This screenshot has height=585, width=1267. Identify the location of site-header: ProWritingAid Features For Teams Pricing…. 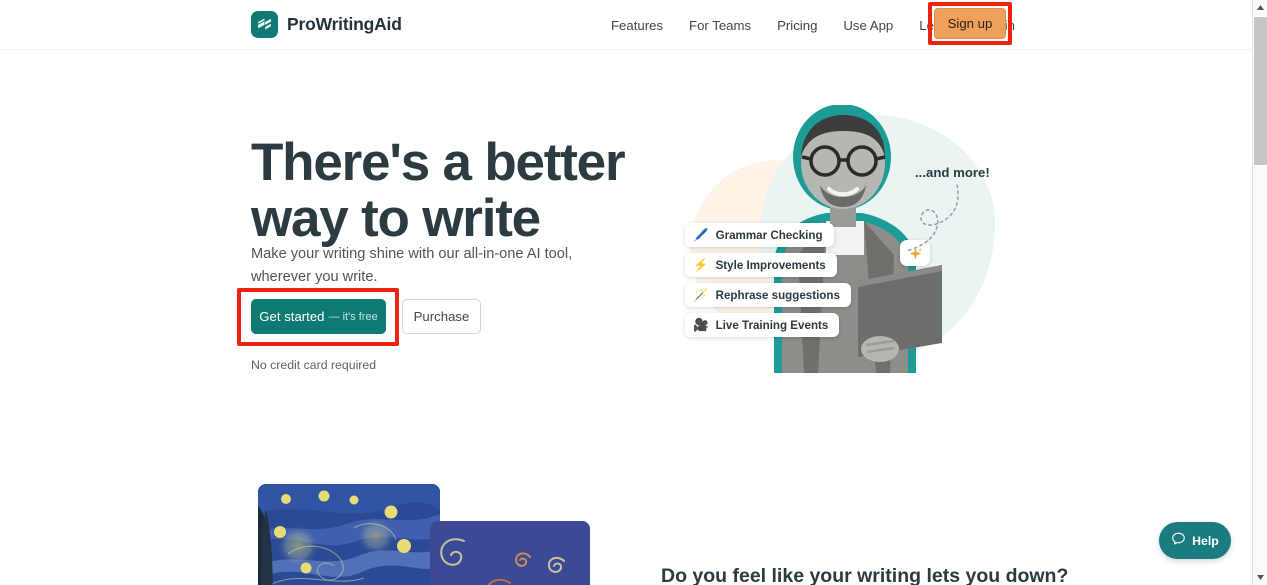
(626, 25).